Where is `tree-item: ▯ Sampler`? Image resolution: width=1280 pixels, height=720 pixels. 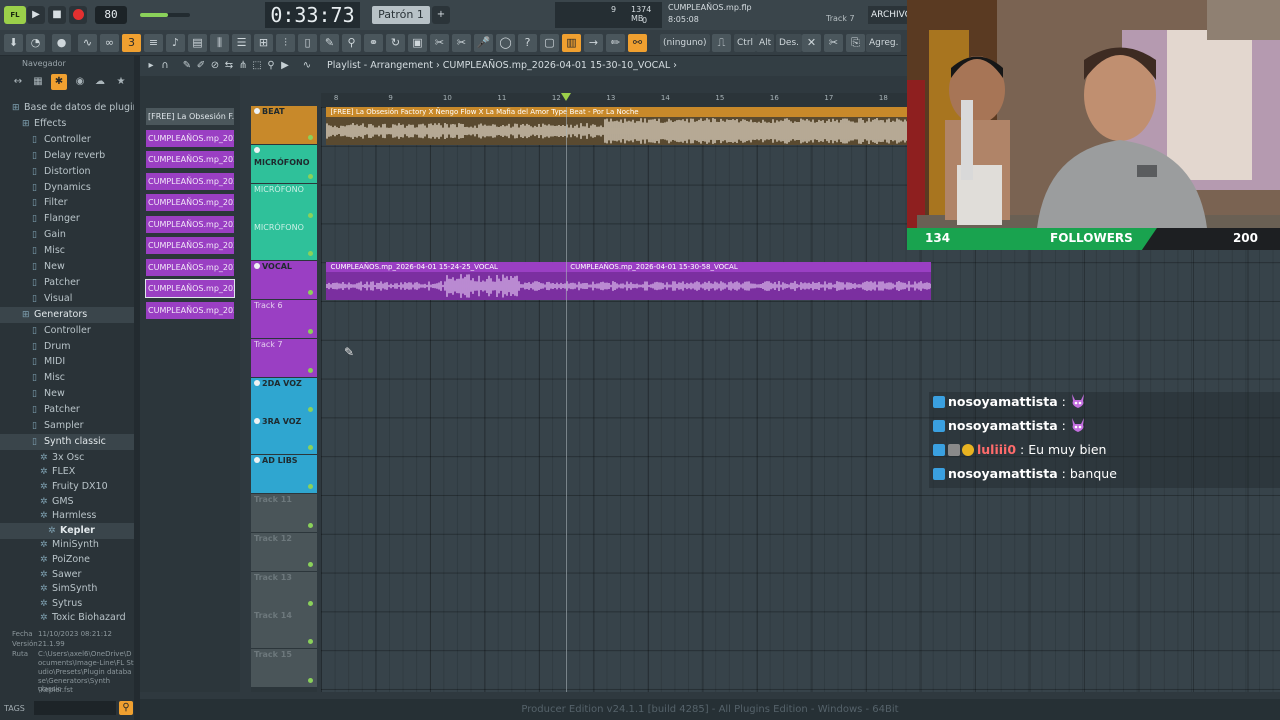
tree-item: ▯ Sampler is located at coordinates (67, 426).